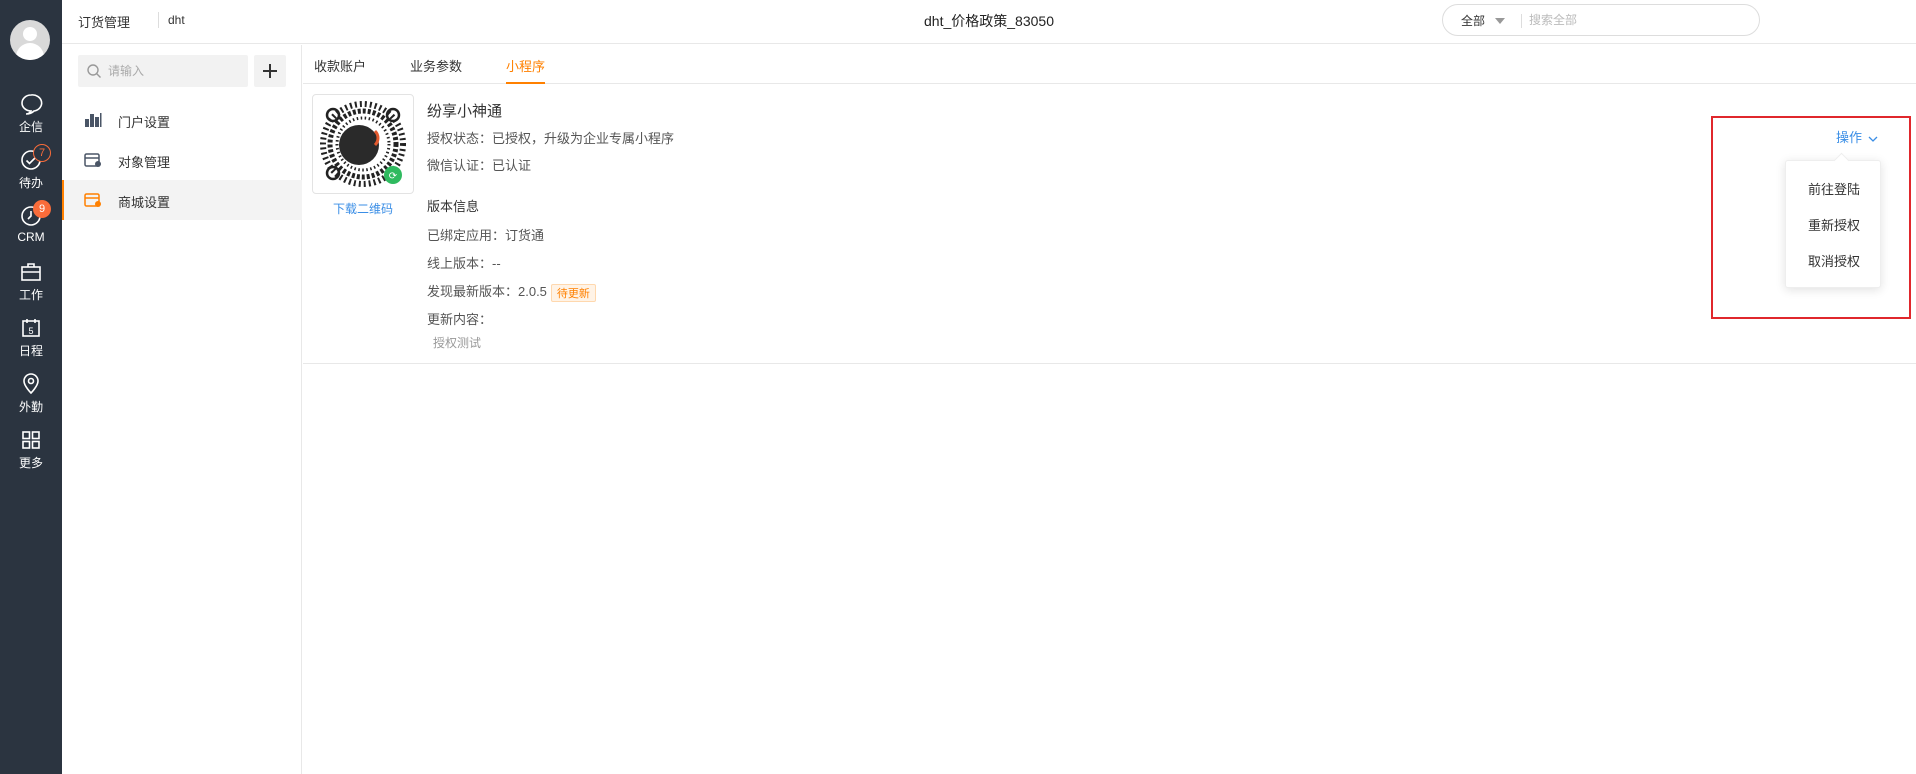 The image size is (1916, 774). Describe the element at coordinates (460, 319) in the screenshot. I see `update-content-label: 更新内容：` at that location.